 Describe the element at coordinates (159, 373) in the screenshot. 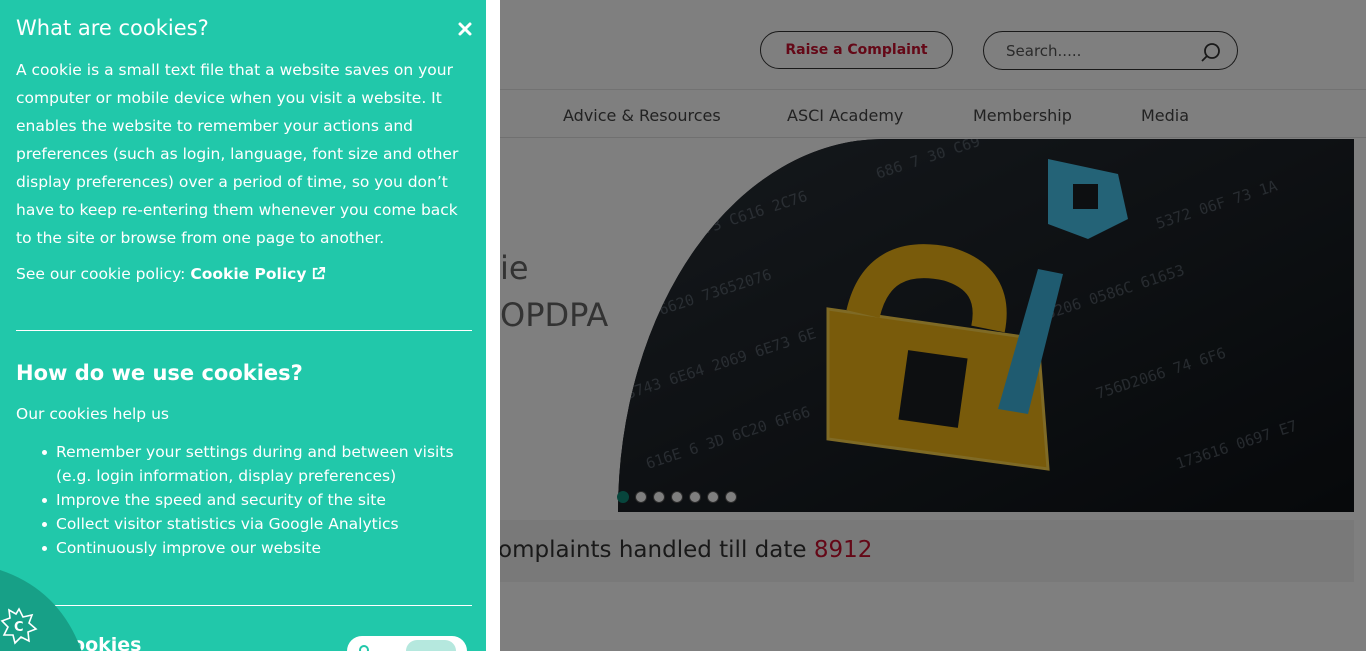

I see `how-cookies-title: How do we use cookies?` at that location.